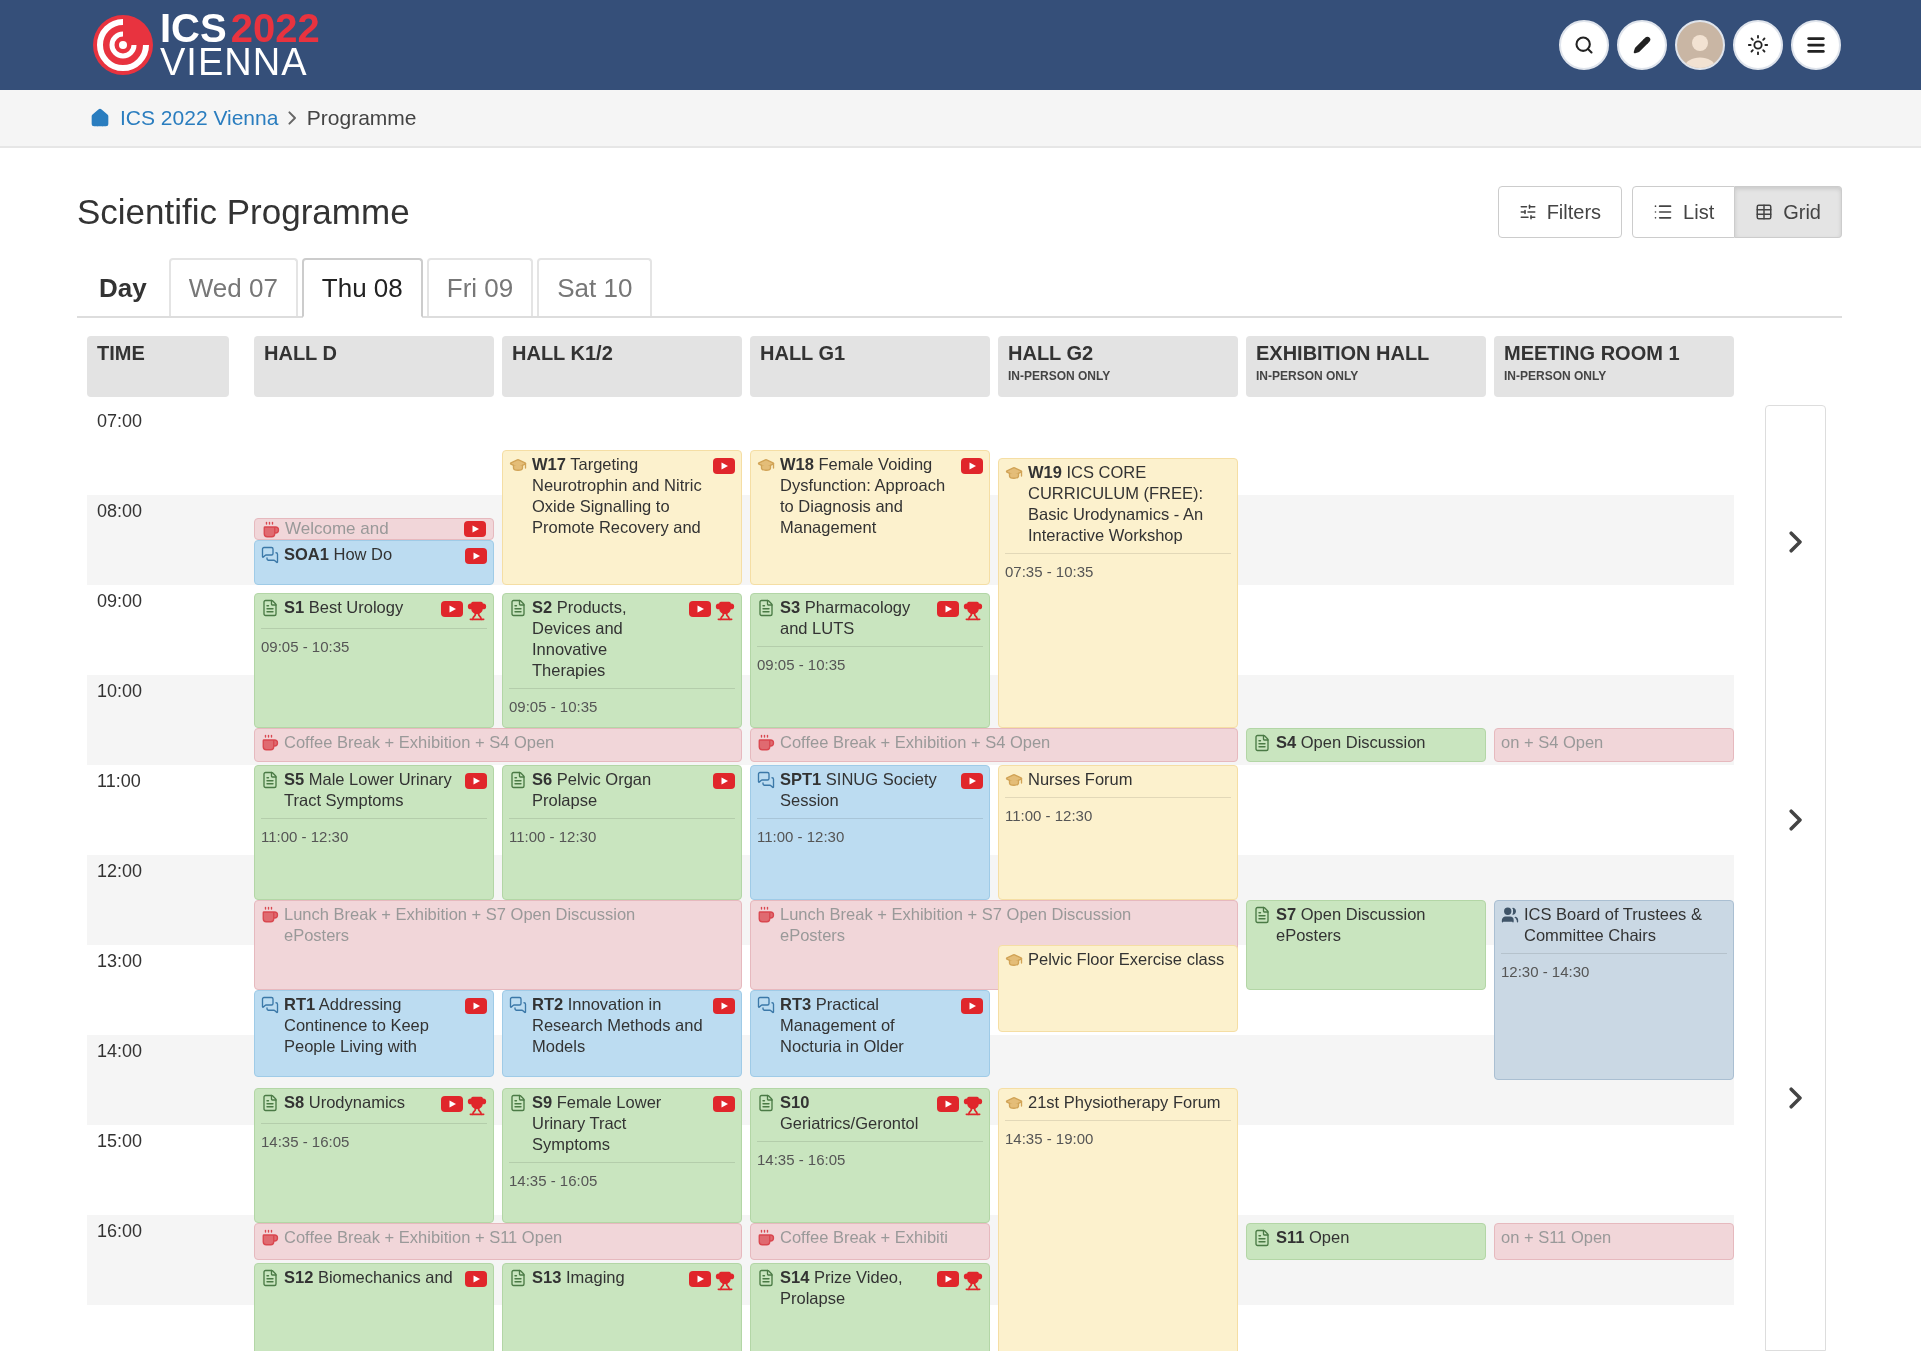  I want to click on settings-icon, so click(1758, 45).